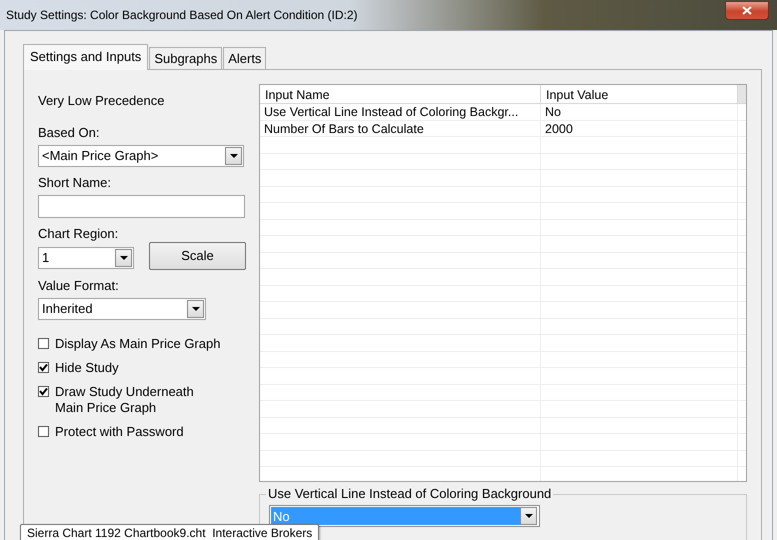 Image resolution: width=777 pixels, height=540 pixels. What do you see at coordinates (170, 532) in the screenshot?
I see `tooltip: Sierra Chart 1192 Chartbook9.cht Interactive Brokers` at bounding box center [170, 532].